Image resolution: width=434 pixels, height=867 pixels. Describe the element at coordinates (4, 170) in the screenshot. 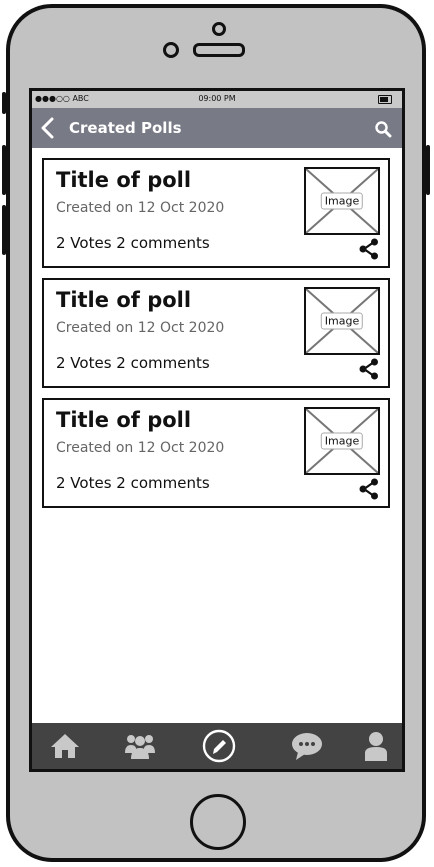

I see `volume-up-button` at that location.